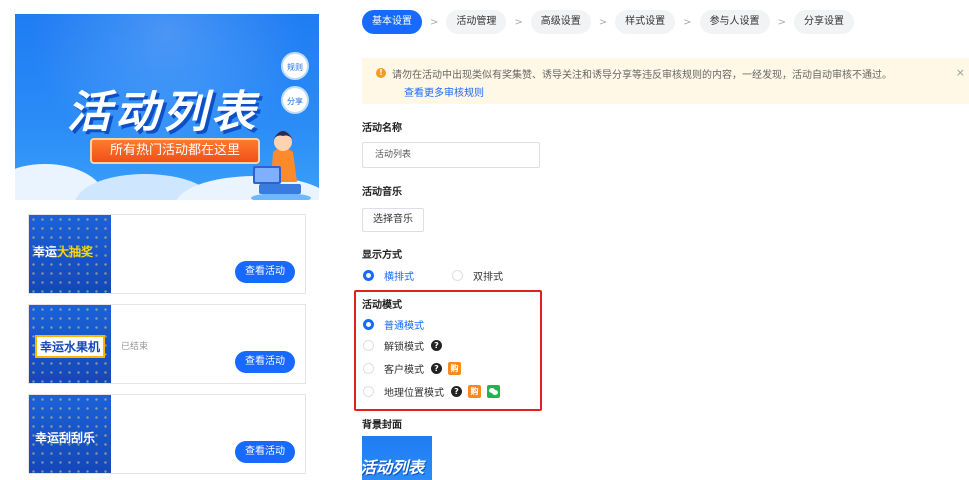 Image resolution: width=969 pixels, height=480 pixels. I want to click on step-share: 分享设置, so click(823, 22).